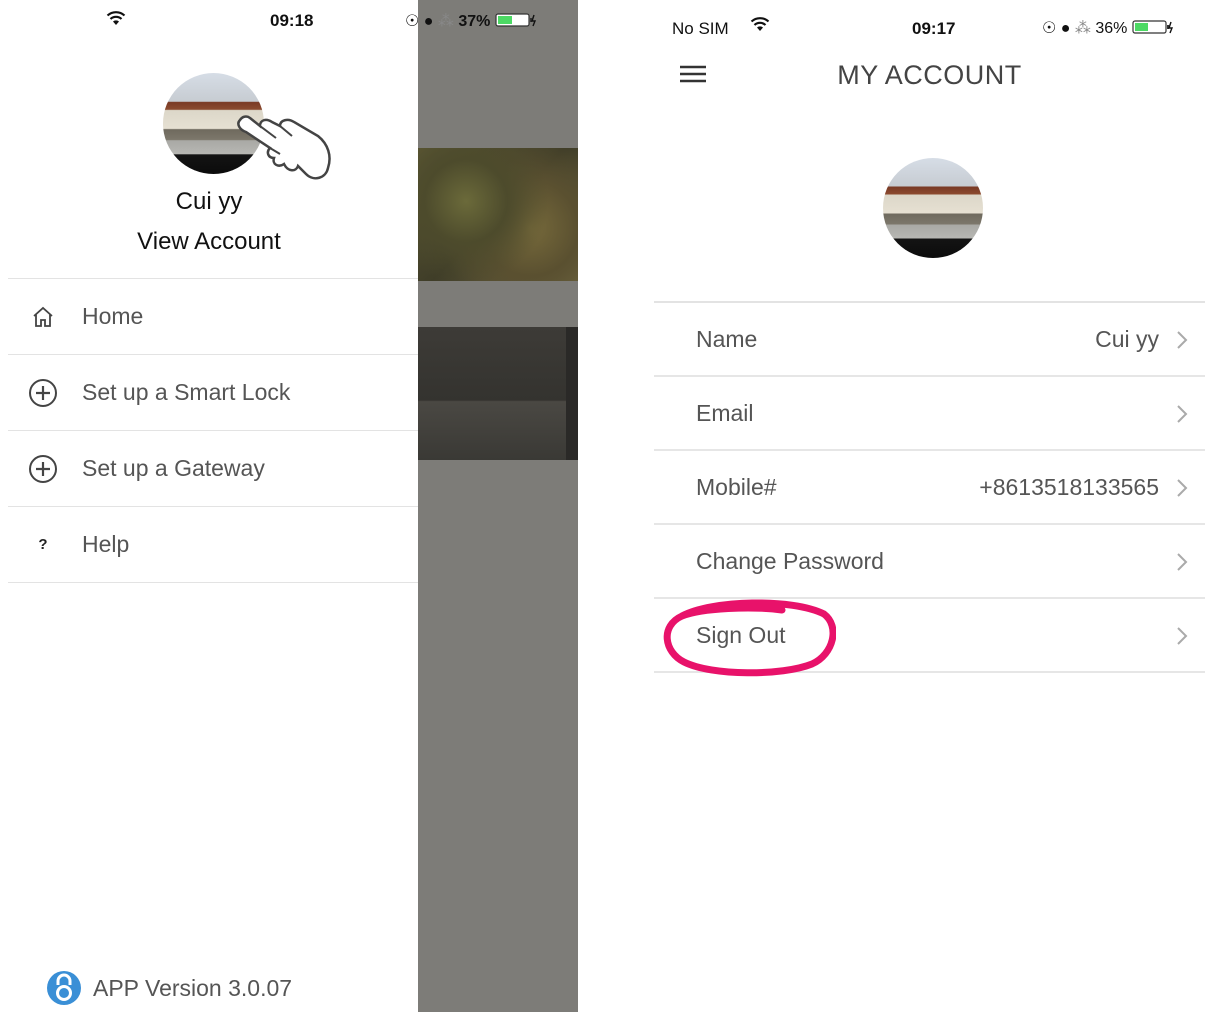 This screenshot has height=1012, width=1205. Describe the element at coordinates (64, 988) in the screenshot. I see `app-logo-icon` at that location.